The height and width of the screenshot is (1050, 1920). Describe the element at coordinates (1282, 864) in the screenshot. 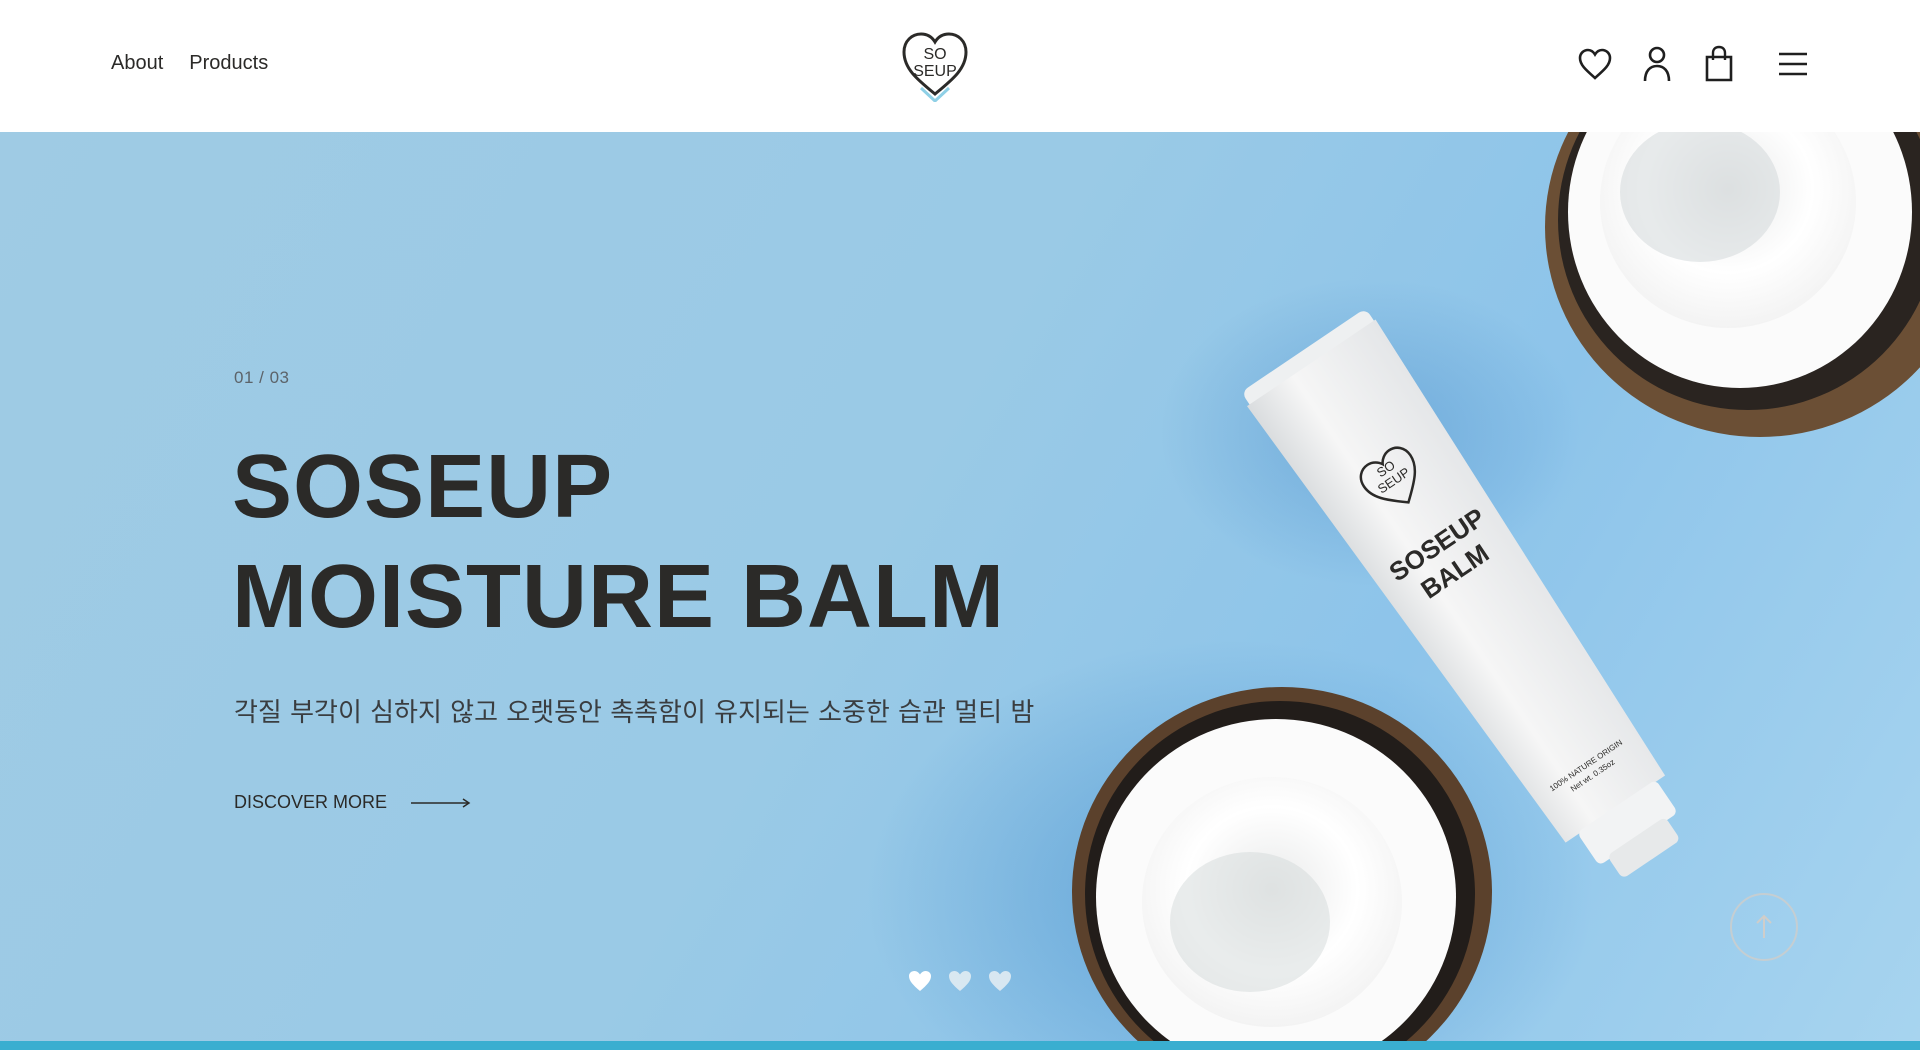

I see `coconut-bottom` at that location.